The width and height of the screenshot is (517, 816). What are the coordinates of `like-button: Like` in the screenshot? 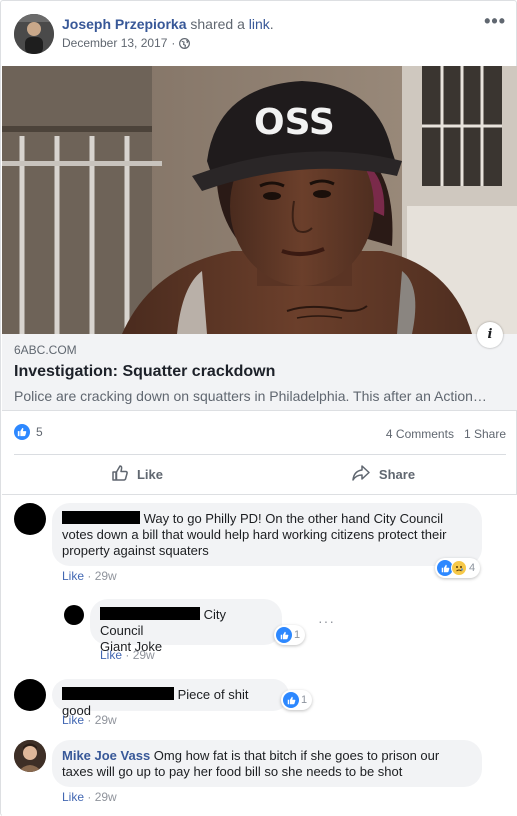 It's located at (137, 474).